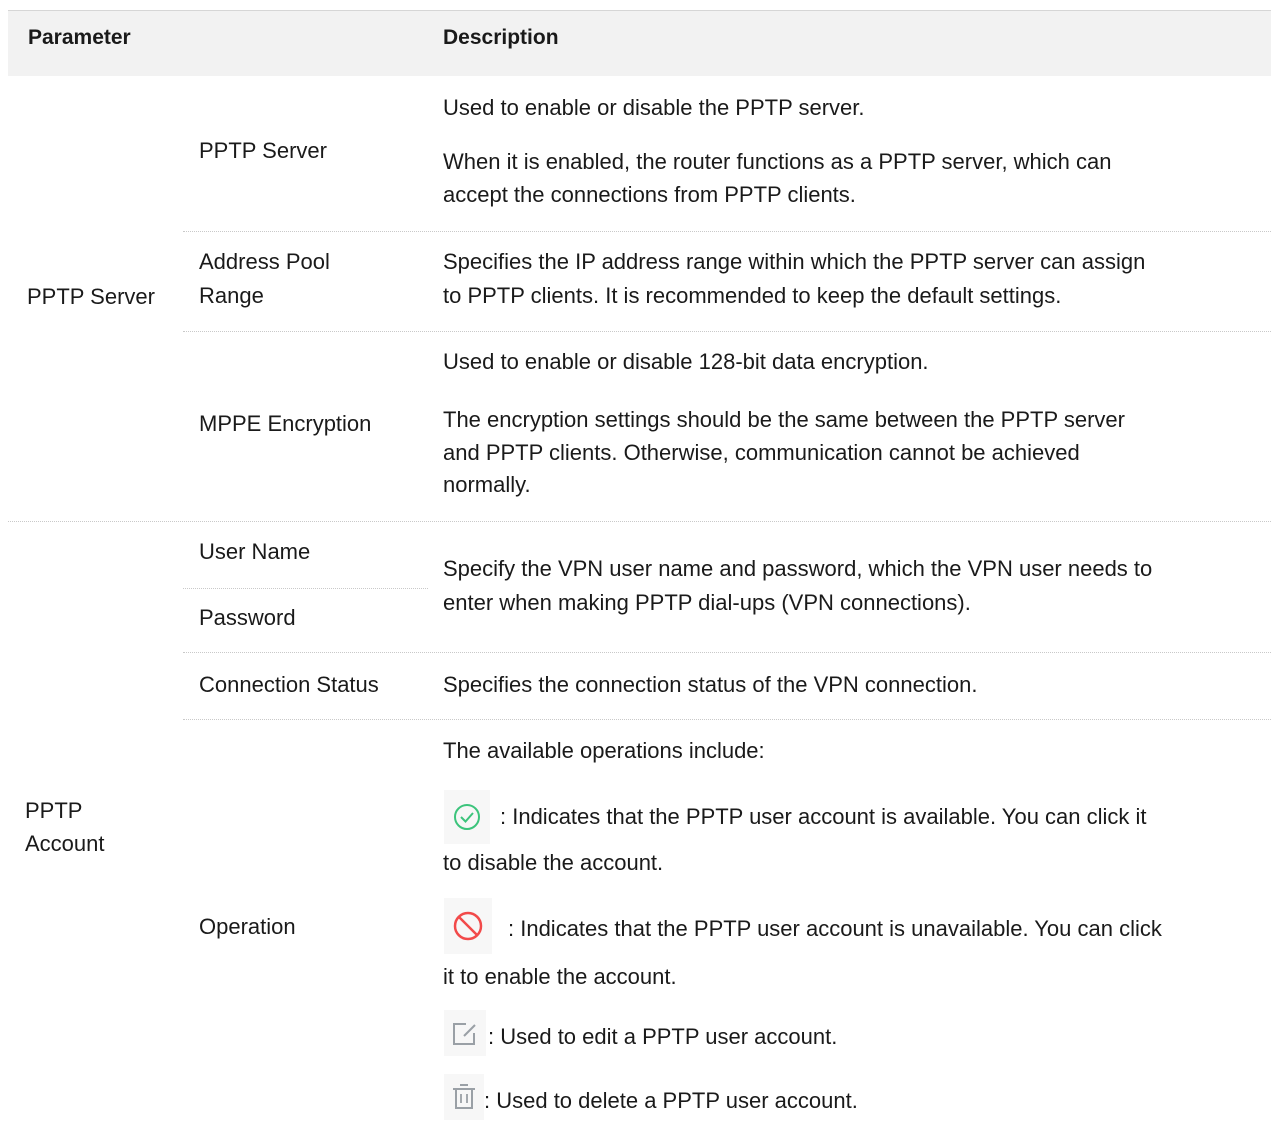  I want to click on table-header, so click(639, 43).